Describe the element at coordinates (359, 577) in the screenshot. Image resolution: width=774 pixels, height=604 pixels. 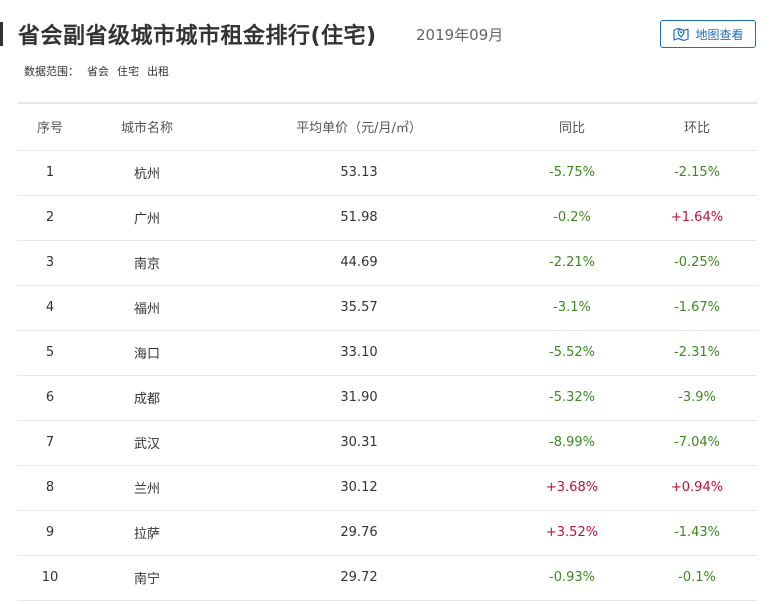
I see `cell-price: 29.72` at that location.